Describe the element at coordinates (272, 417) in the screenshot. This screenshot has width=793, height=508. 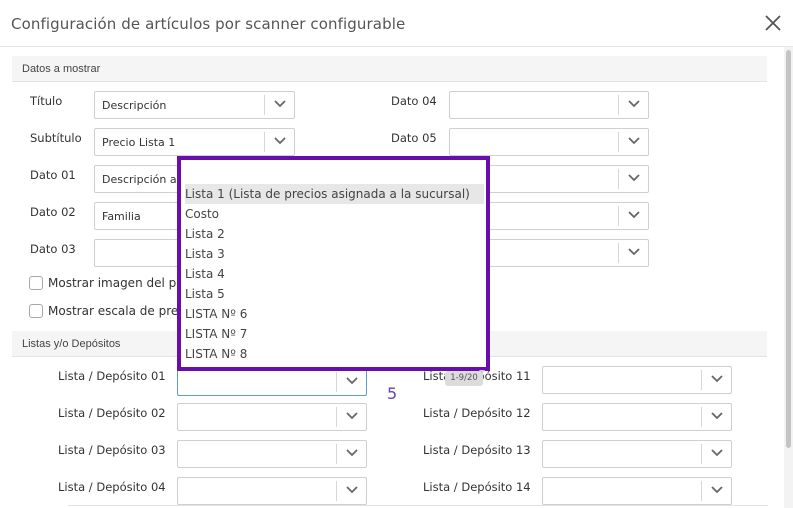
I see `lista02-select` at that location.